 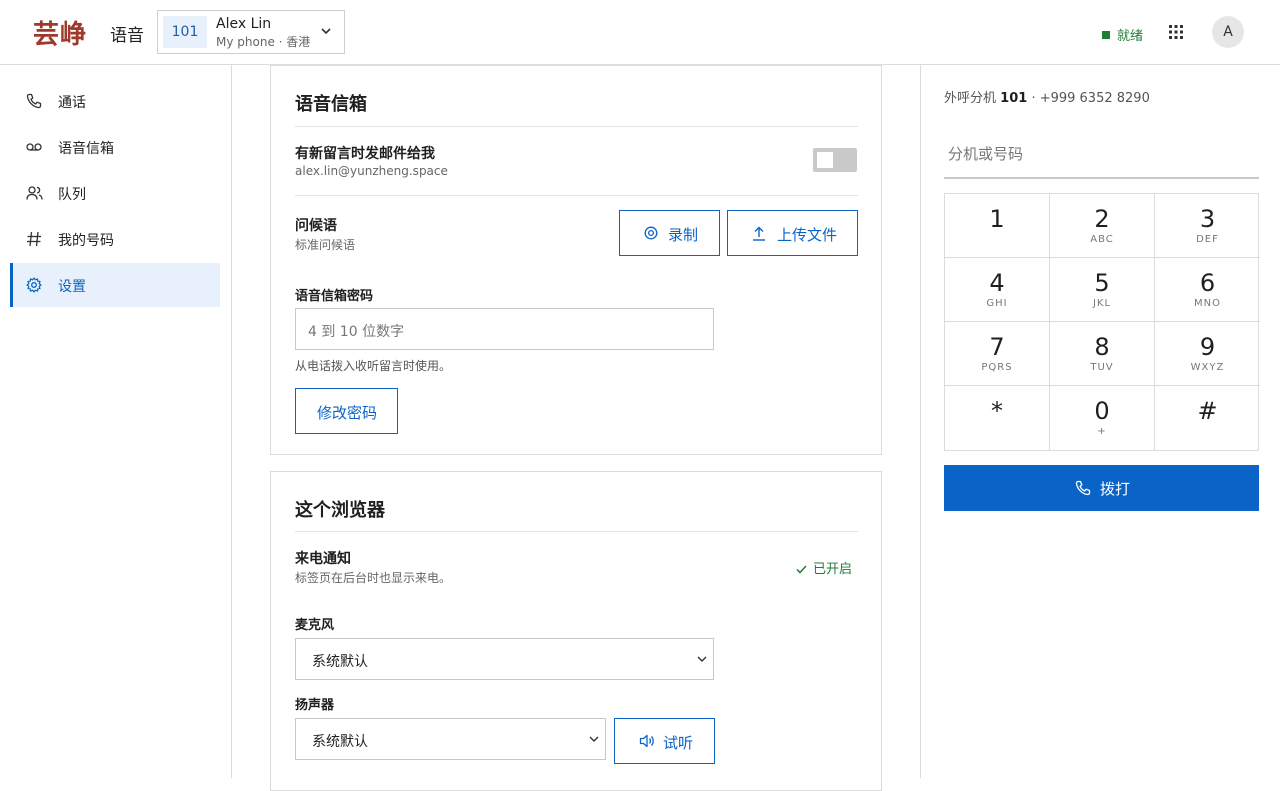 I want to click on key-digit: 9, so click(x=1207, y=347).